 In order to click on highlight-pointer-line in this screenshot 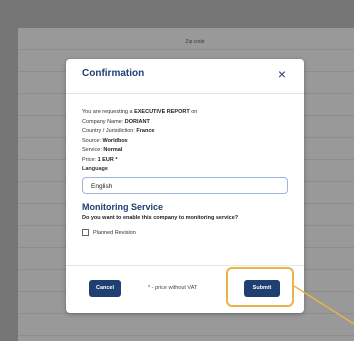, I will do `click(323, 305)`.